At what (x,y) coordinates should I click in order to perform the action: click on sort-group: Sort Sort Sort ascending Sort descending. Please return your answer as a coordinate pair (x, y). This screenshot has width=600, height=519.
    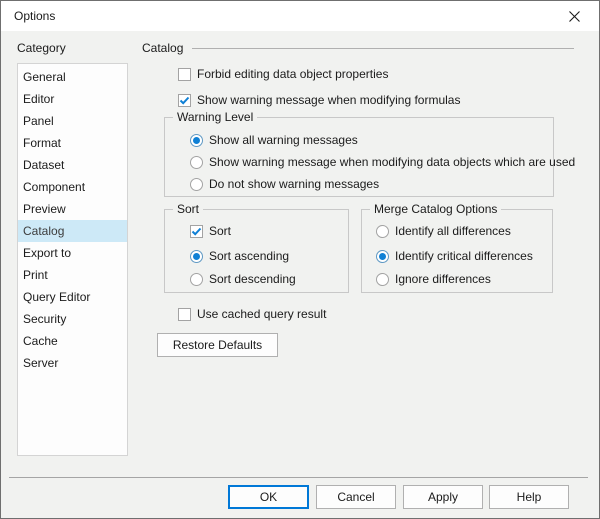
    Looking at the image, I should click on (256, 247).